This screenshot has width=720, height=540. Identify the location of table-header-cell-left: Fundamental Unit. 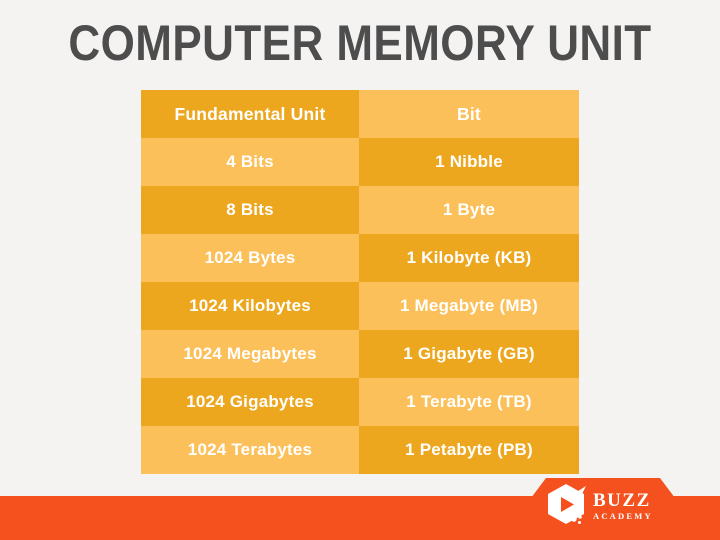
(250, 114).